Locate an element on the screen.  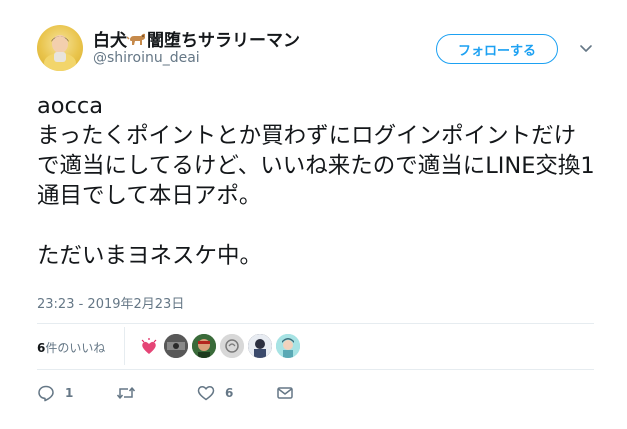
follow-button: フォローする is located at coordinates (497, 49).